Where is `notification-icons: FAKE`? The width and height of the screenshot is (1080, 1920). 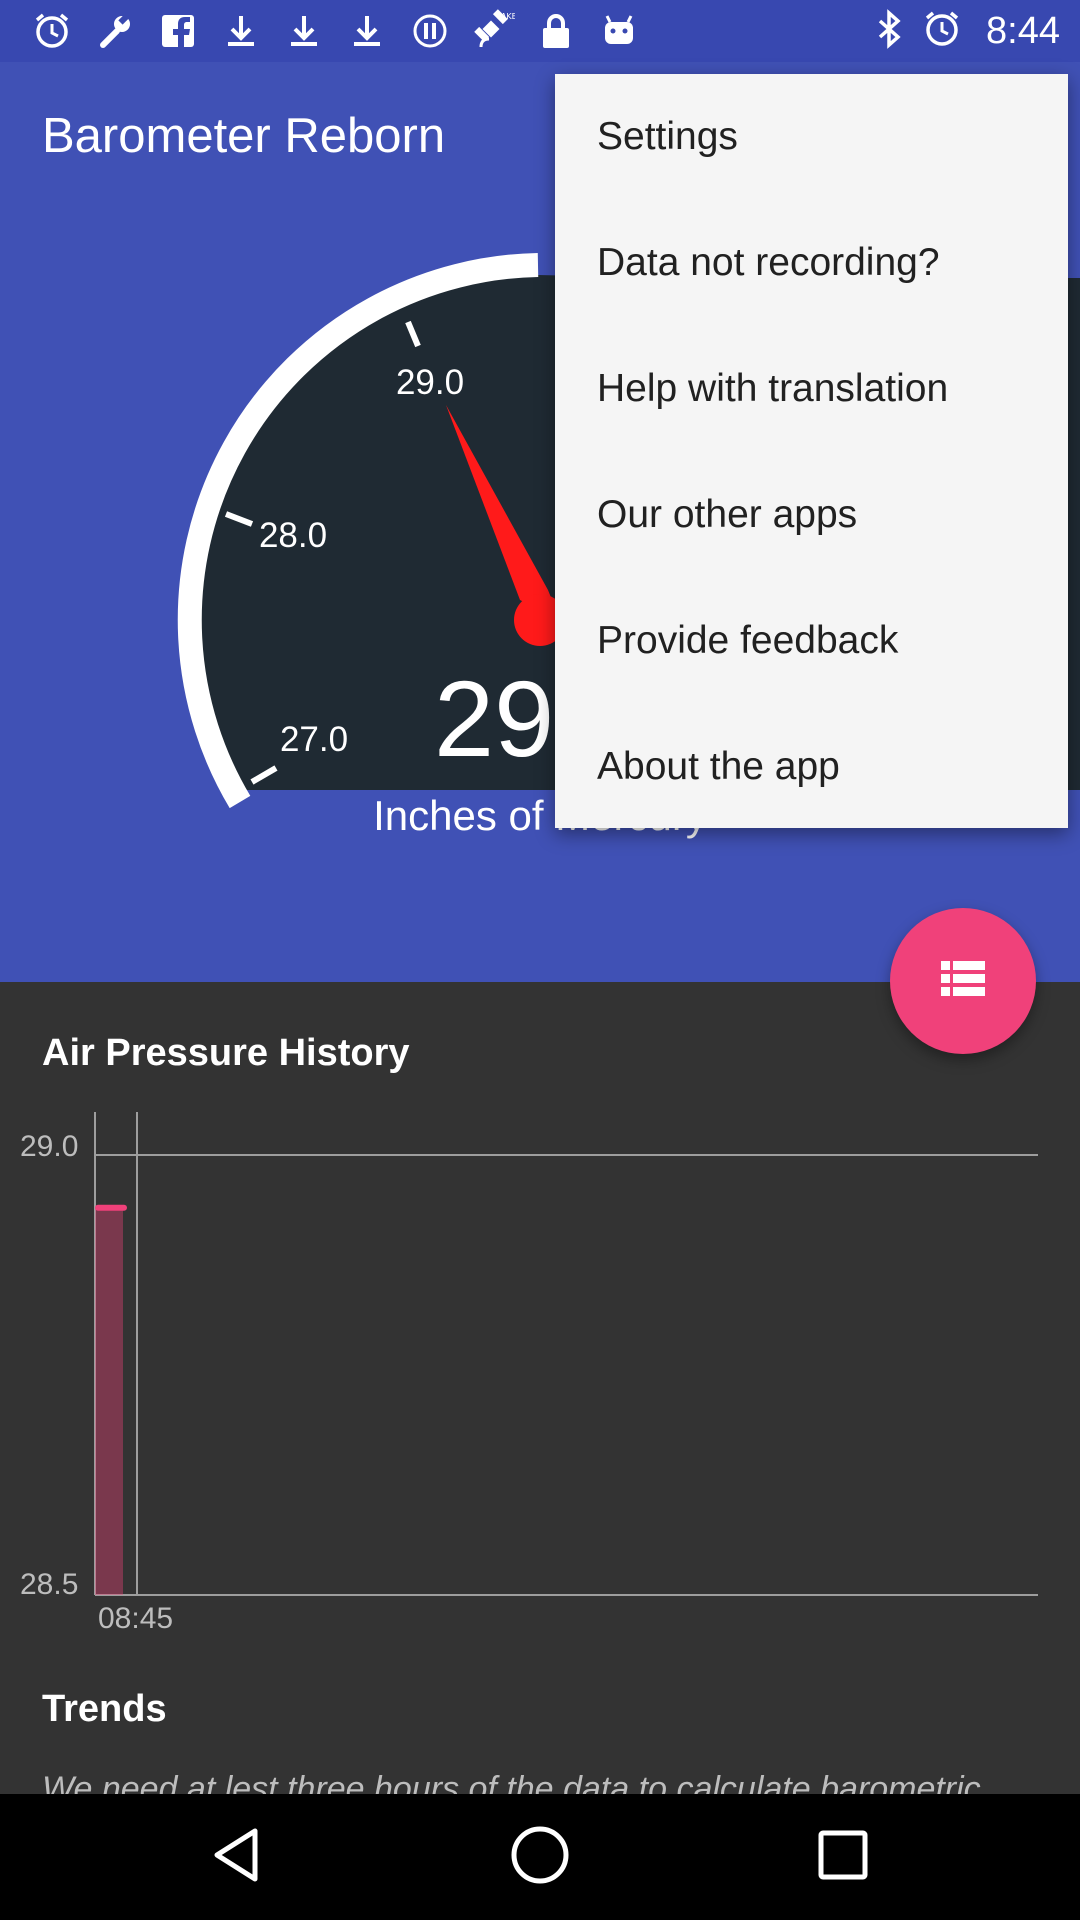
notification-icons: FAKE is located at coordinates (335, 31).